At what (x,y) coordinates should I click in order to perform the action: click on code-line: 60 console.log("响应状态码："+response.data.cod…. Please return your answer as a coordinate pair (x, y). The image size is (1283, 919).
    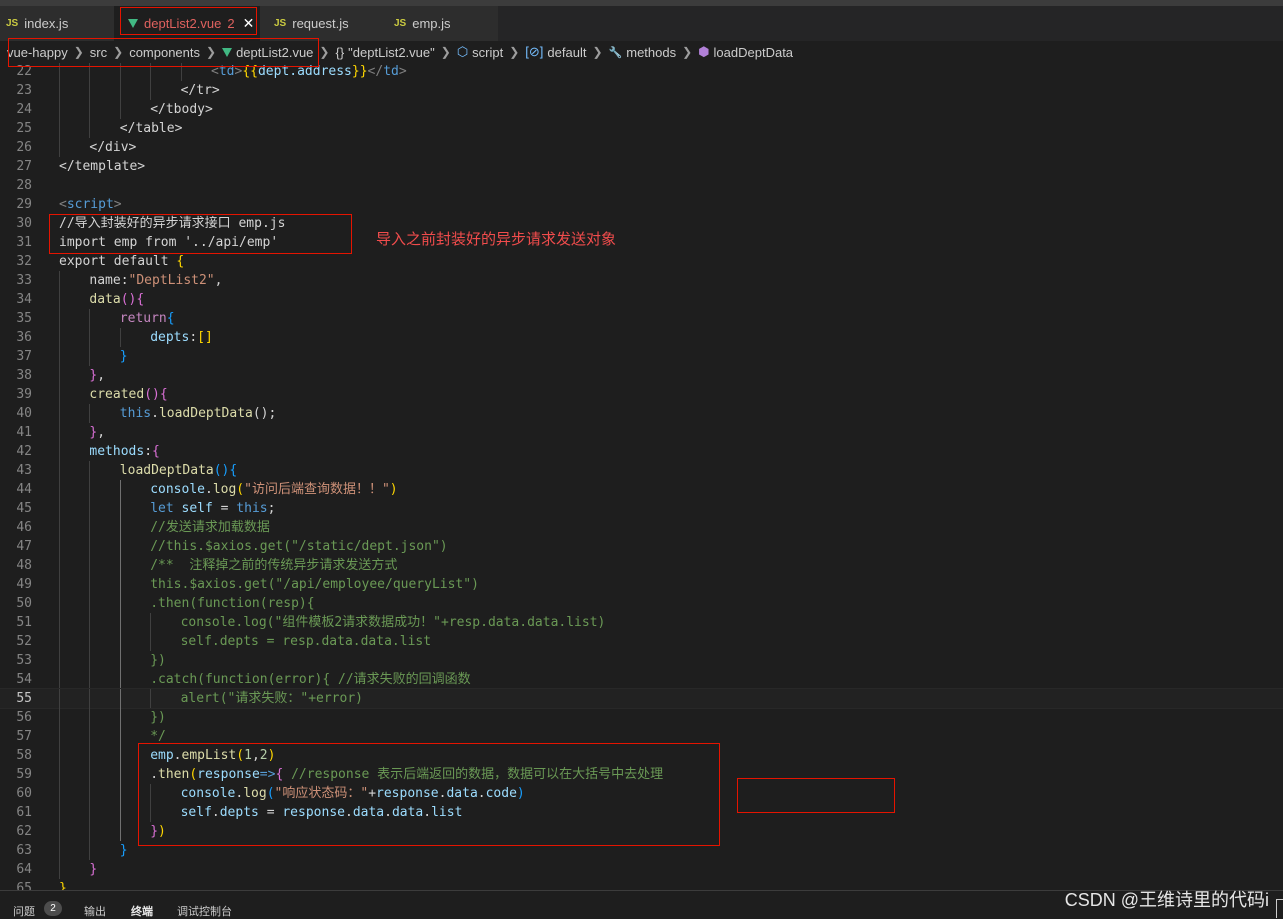
    Looking at the image, I should click on (641, 793).